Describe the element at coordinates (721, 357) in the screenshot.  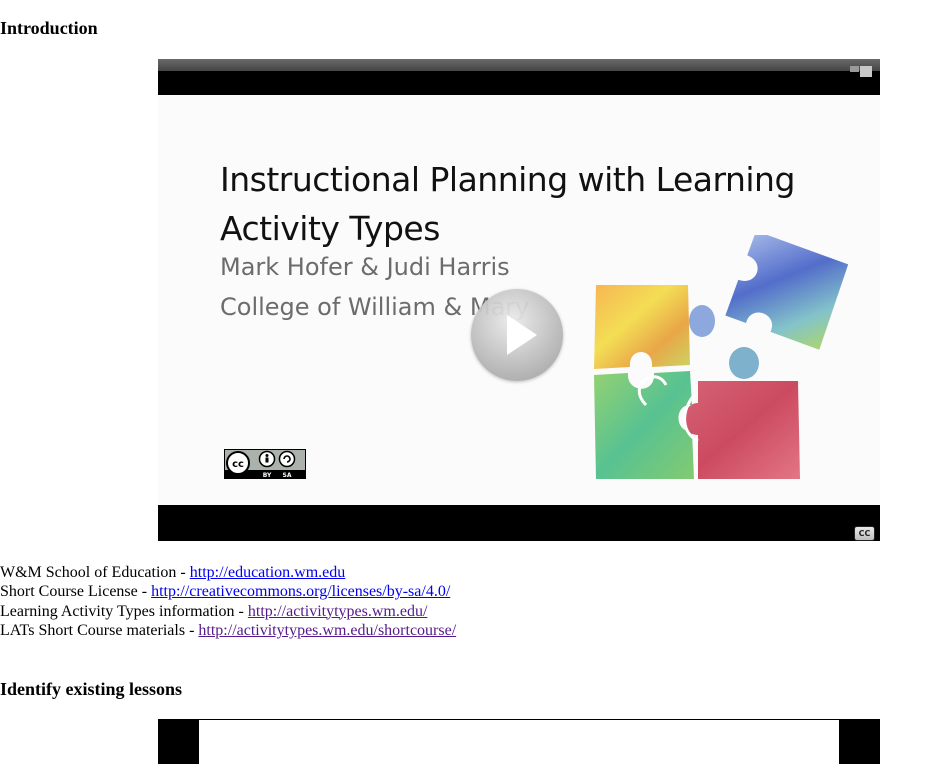
I see `puzzle-pieces-illustration` at that location.